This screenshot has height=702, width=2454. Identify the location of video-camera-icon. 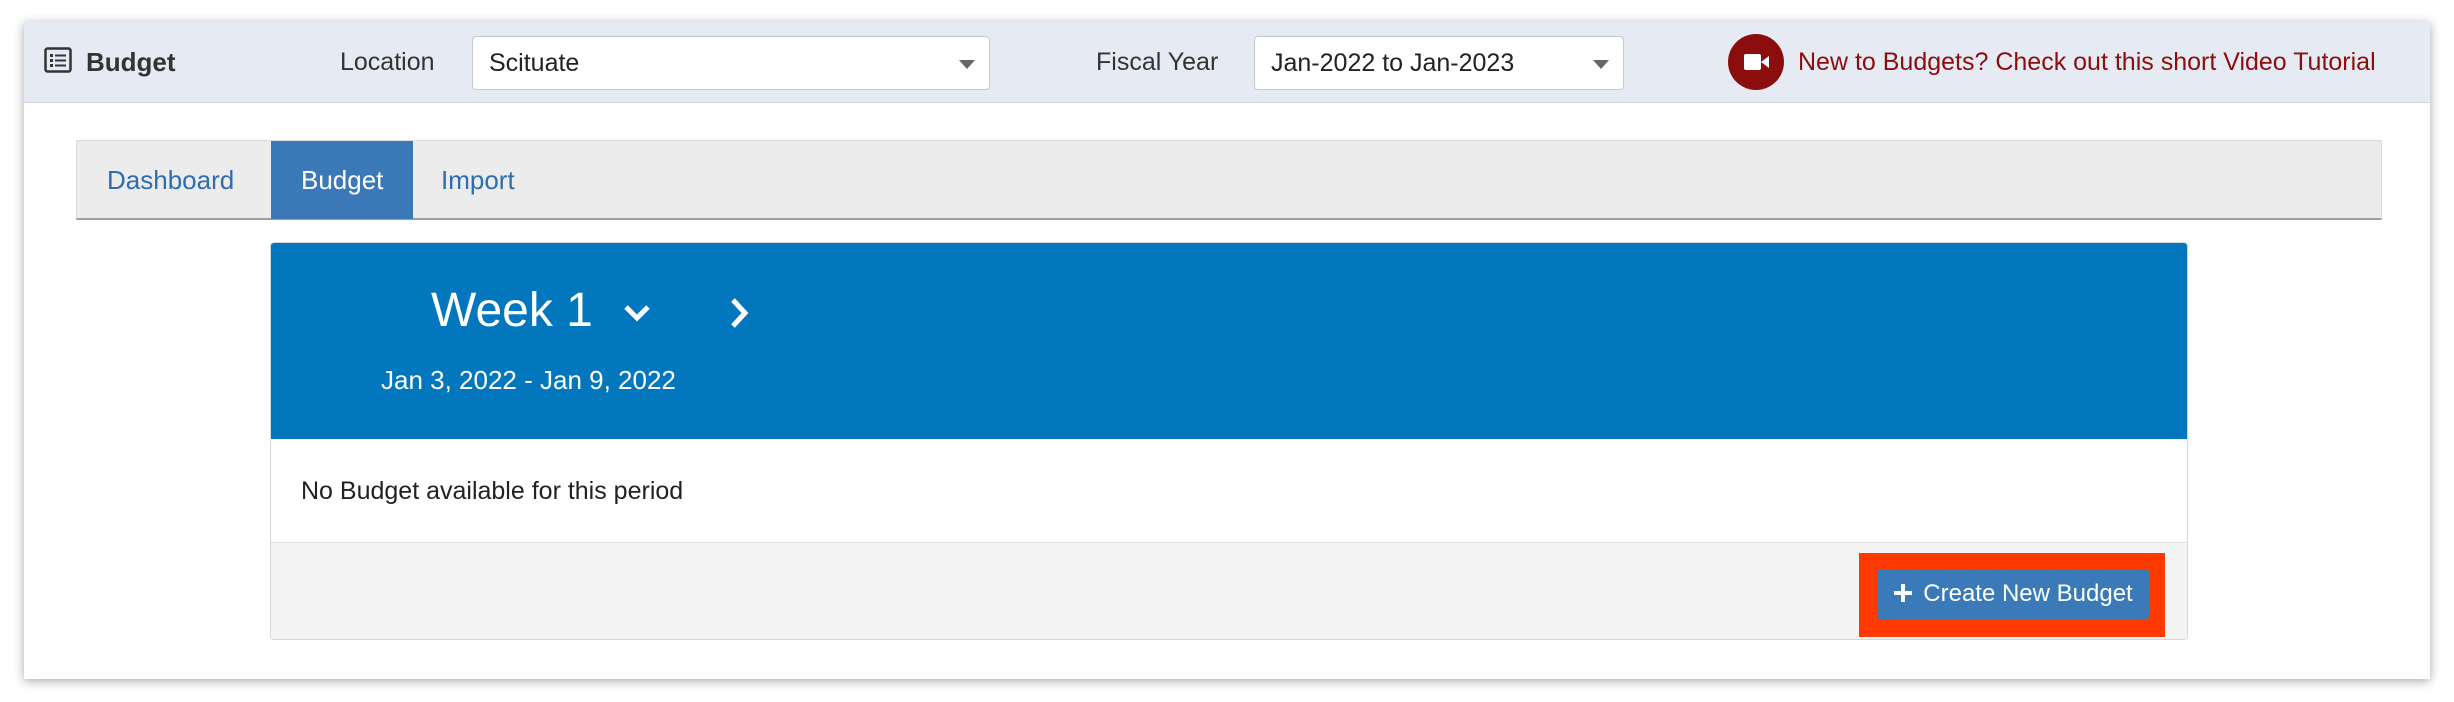
(1756, 62).